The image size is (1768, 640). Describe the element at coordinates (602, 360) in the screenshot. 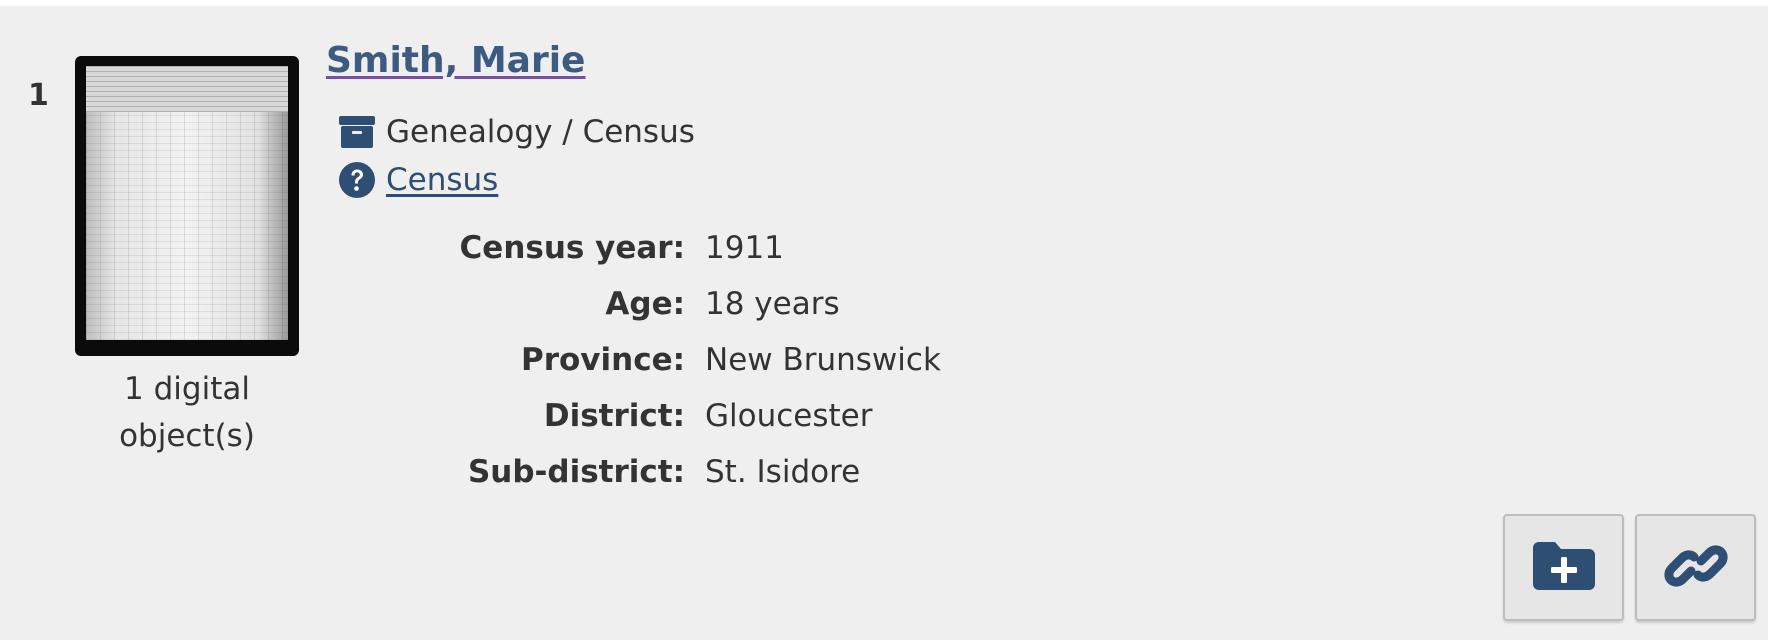

I see `field-label: Province:` at that location.